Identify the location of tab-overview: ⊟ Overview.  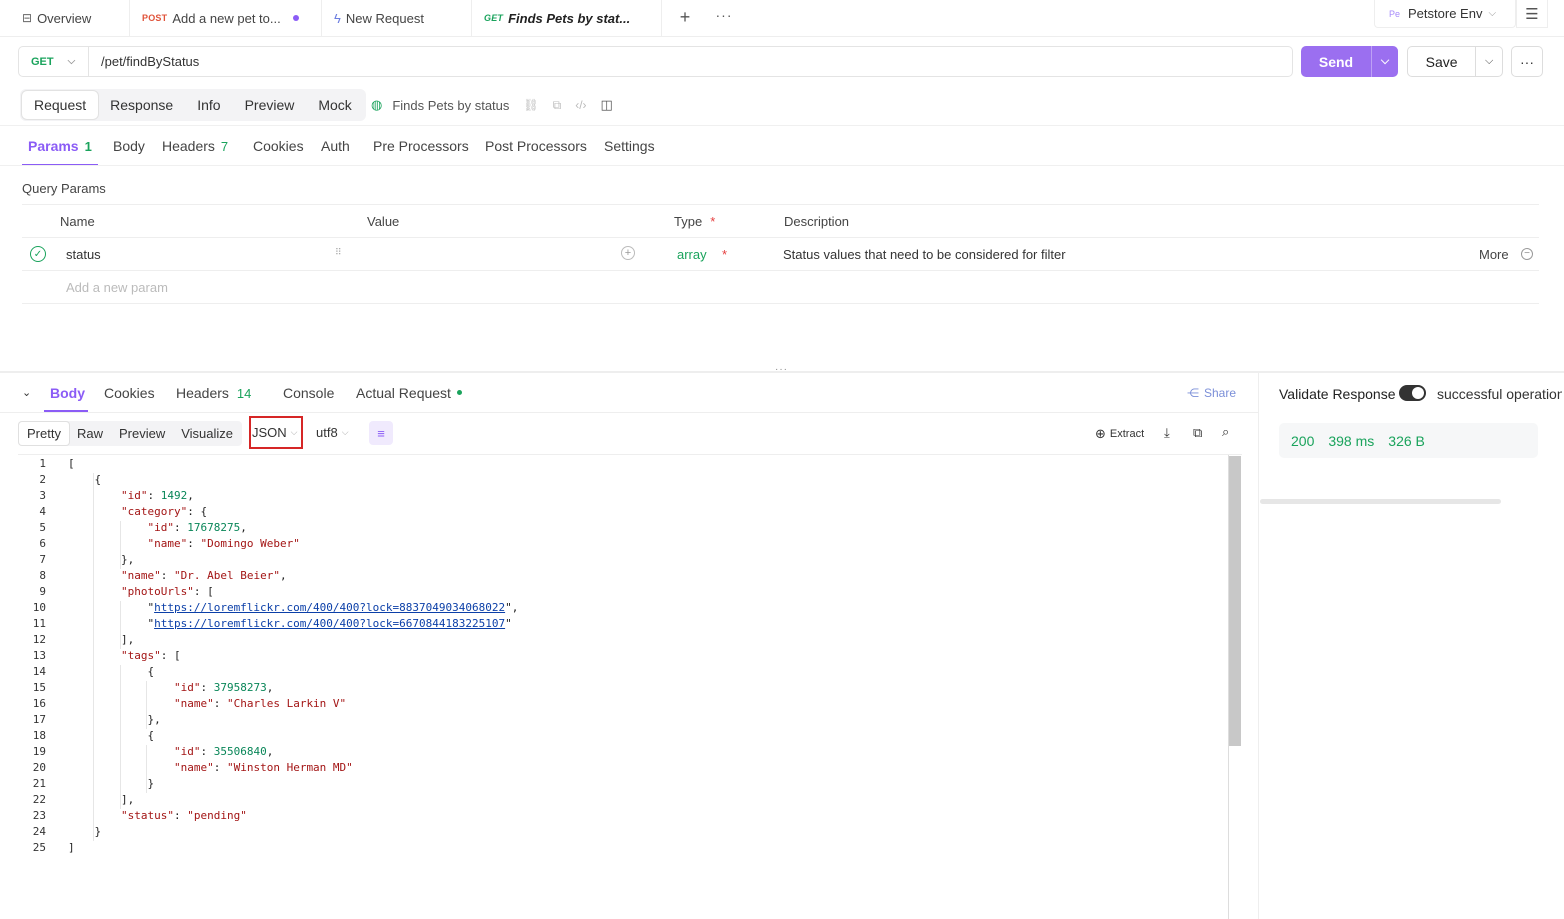
(70, 18).